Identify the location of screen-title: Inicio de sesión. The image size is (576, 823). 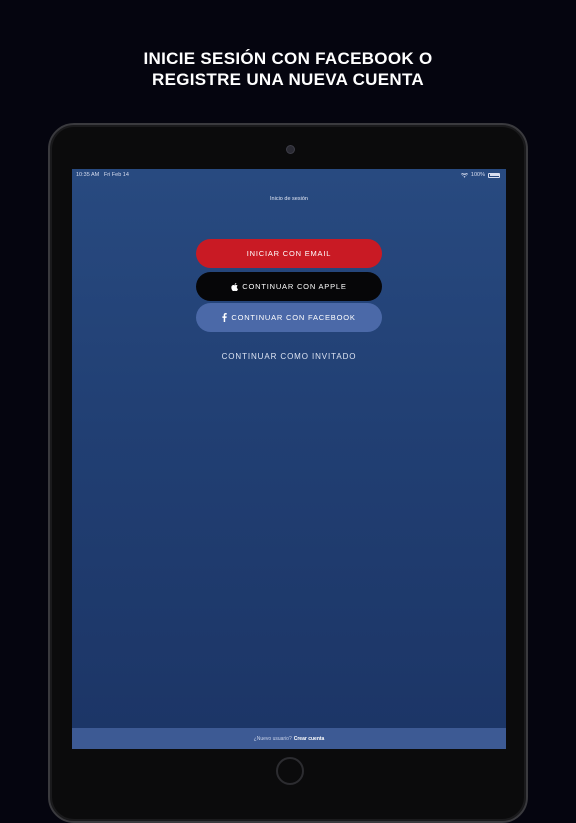
(289, 199).